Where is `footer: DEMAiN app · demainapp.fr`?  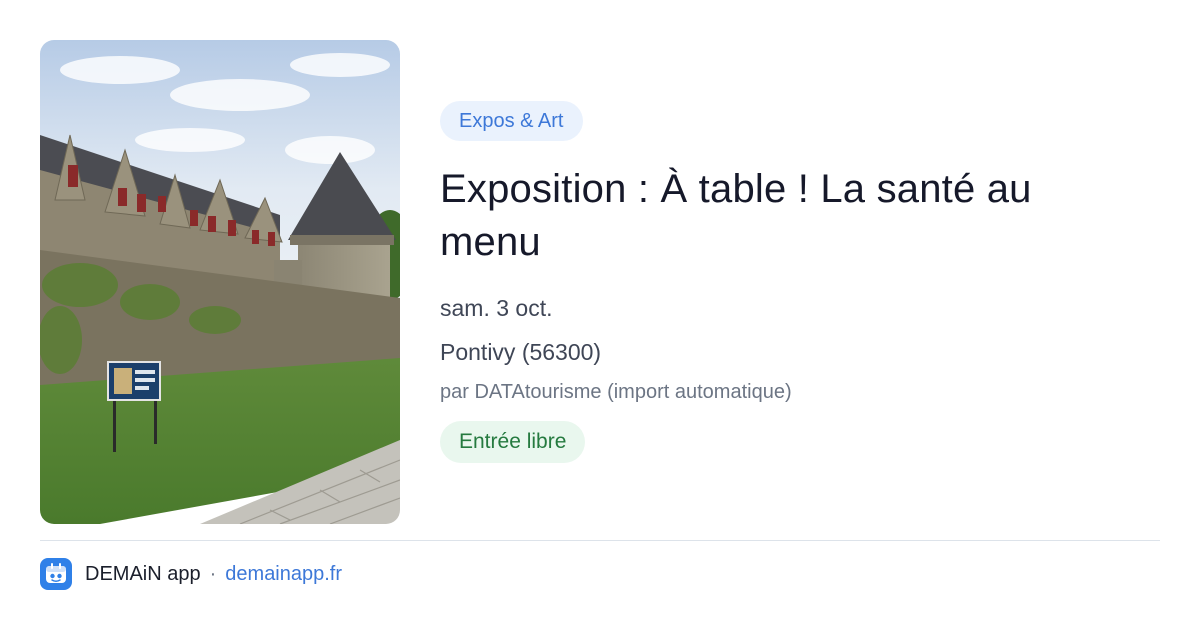 footer: DEMAiN app · demainapp.fr is located at coordinates (191, 574).